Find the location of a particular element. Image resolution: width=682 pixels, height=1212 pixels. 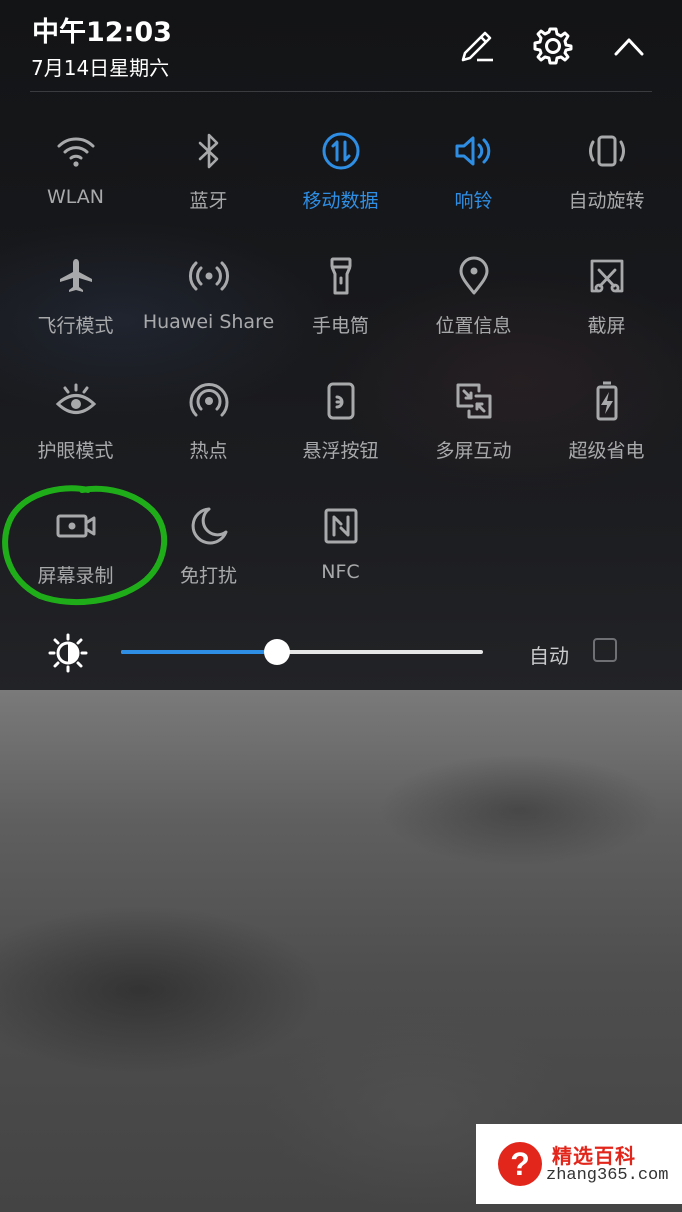

brightness-slider is located at coordinates (302, 652).